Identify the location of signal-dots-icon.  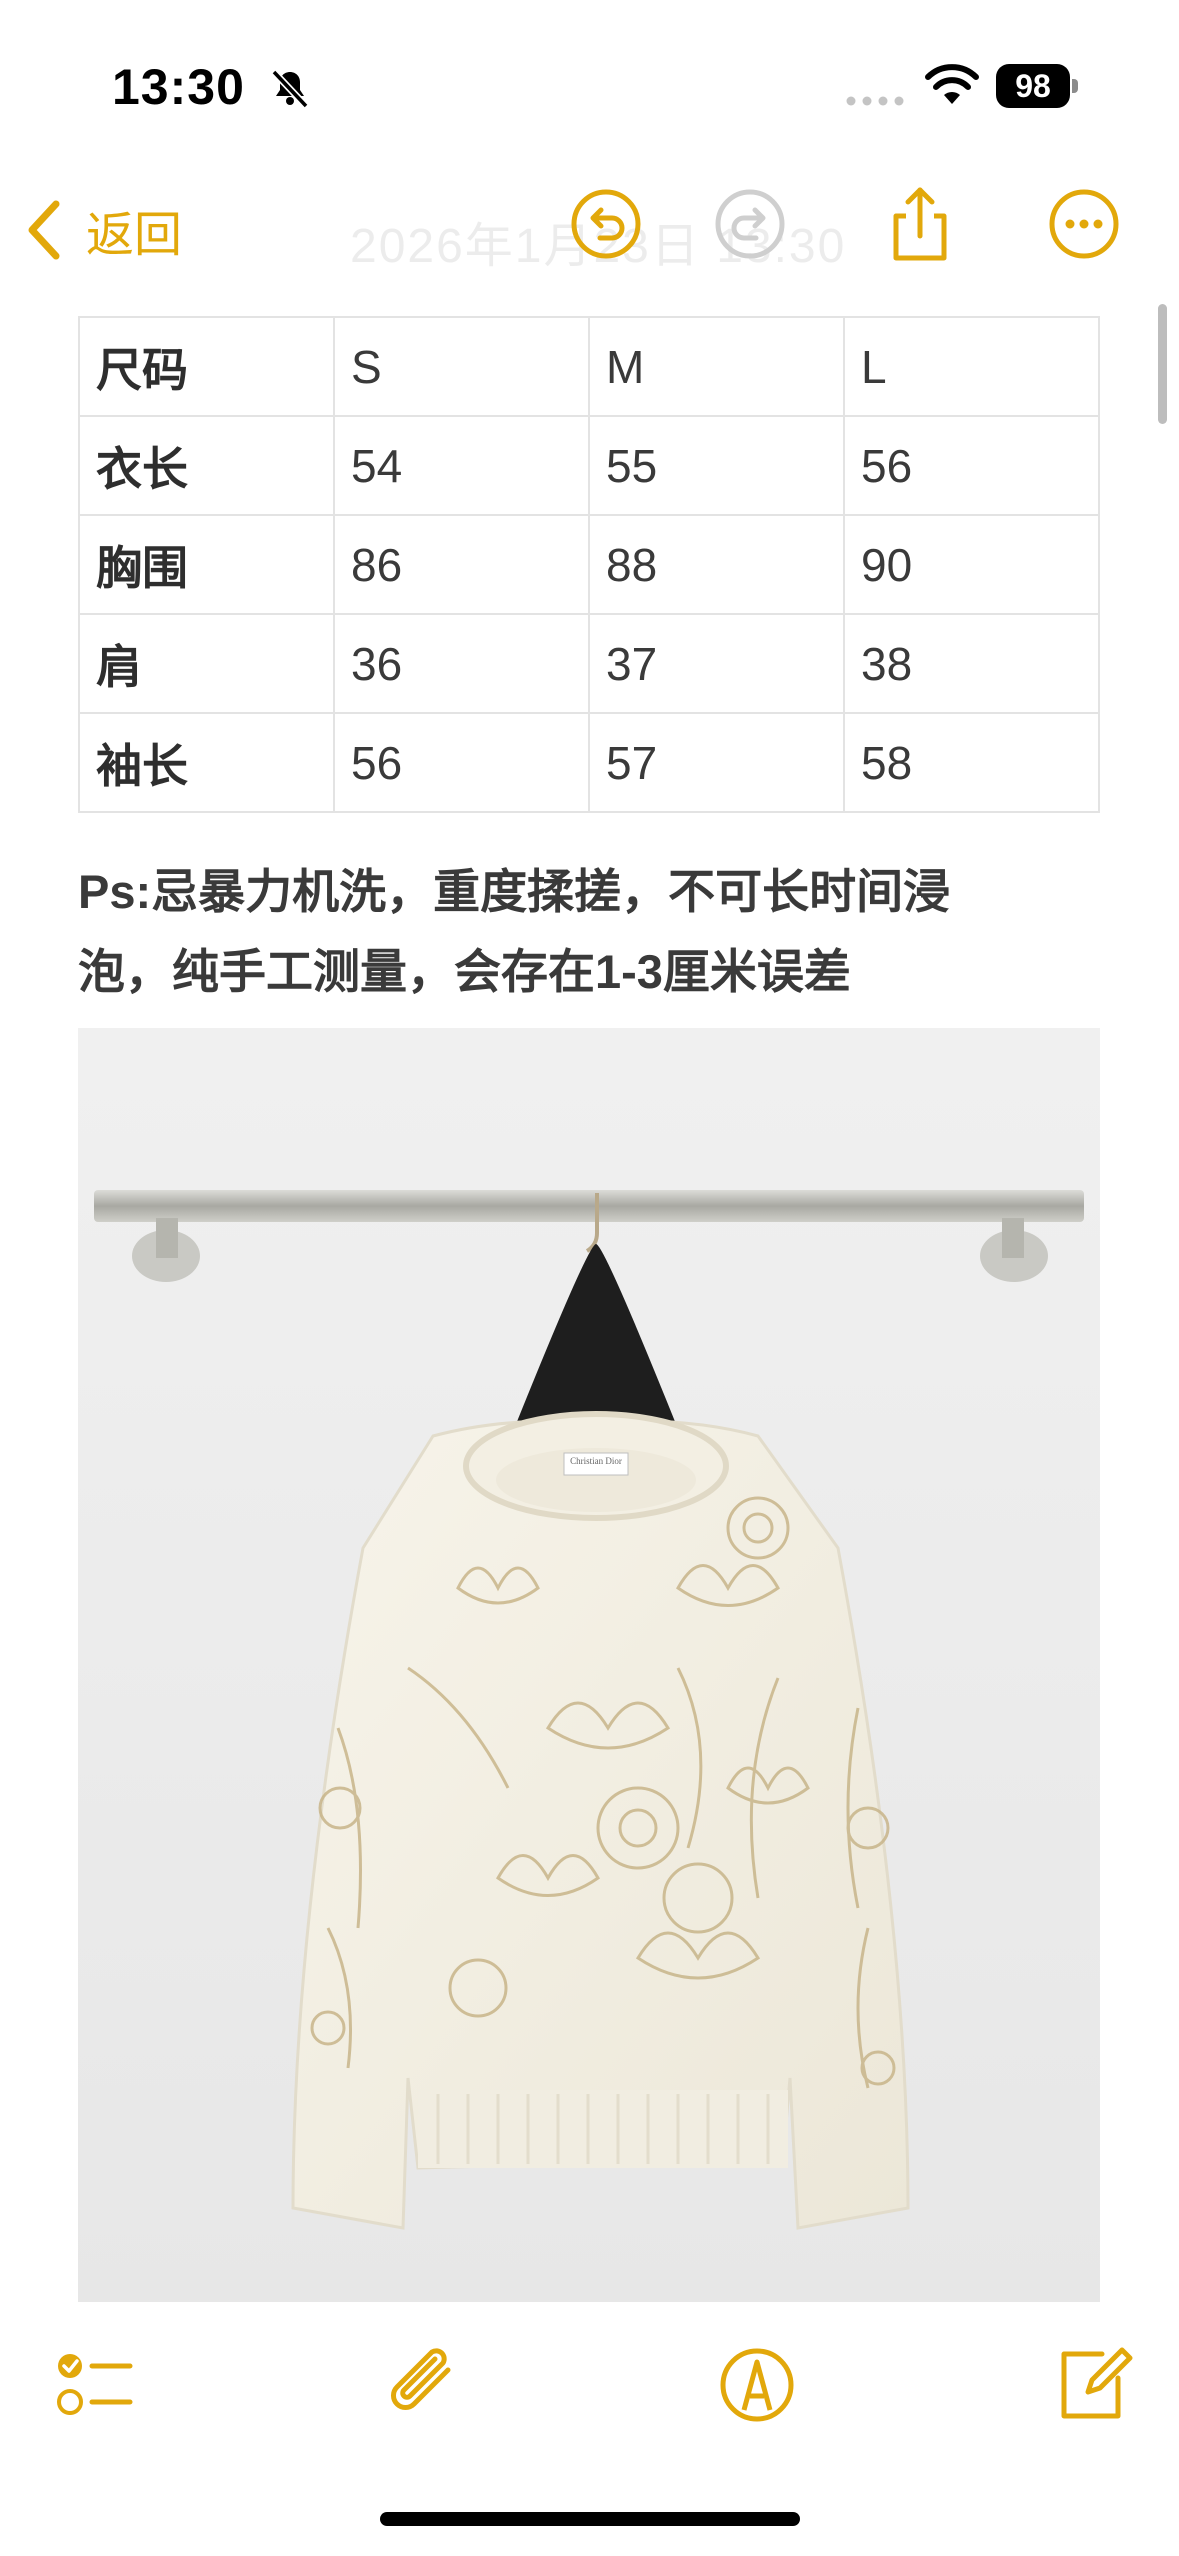
(875, 101).